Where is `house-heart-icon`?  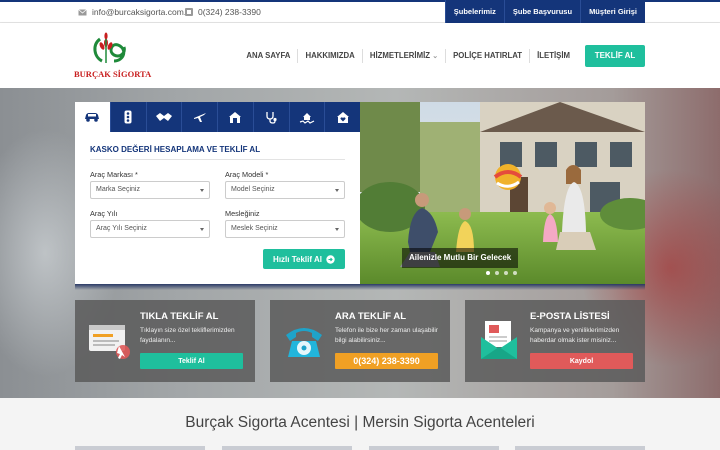
house-heart-icon is located at coordinates (342, 117).